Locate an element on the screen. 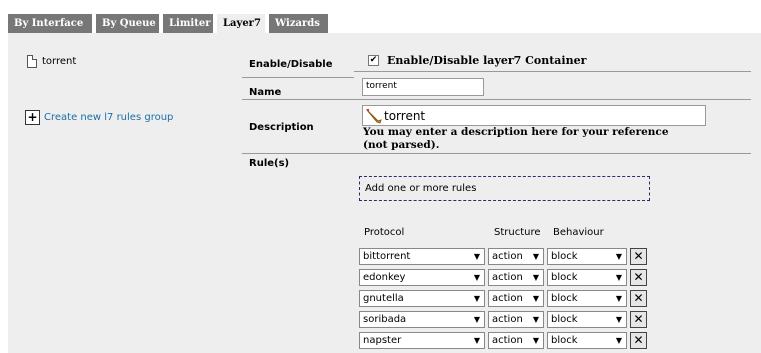 The width and height of the screenshot is (761, 353). enable-text: Enable/Disable layer7 Container is located at coordinates (487, 60).